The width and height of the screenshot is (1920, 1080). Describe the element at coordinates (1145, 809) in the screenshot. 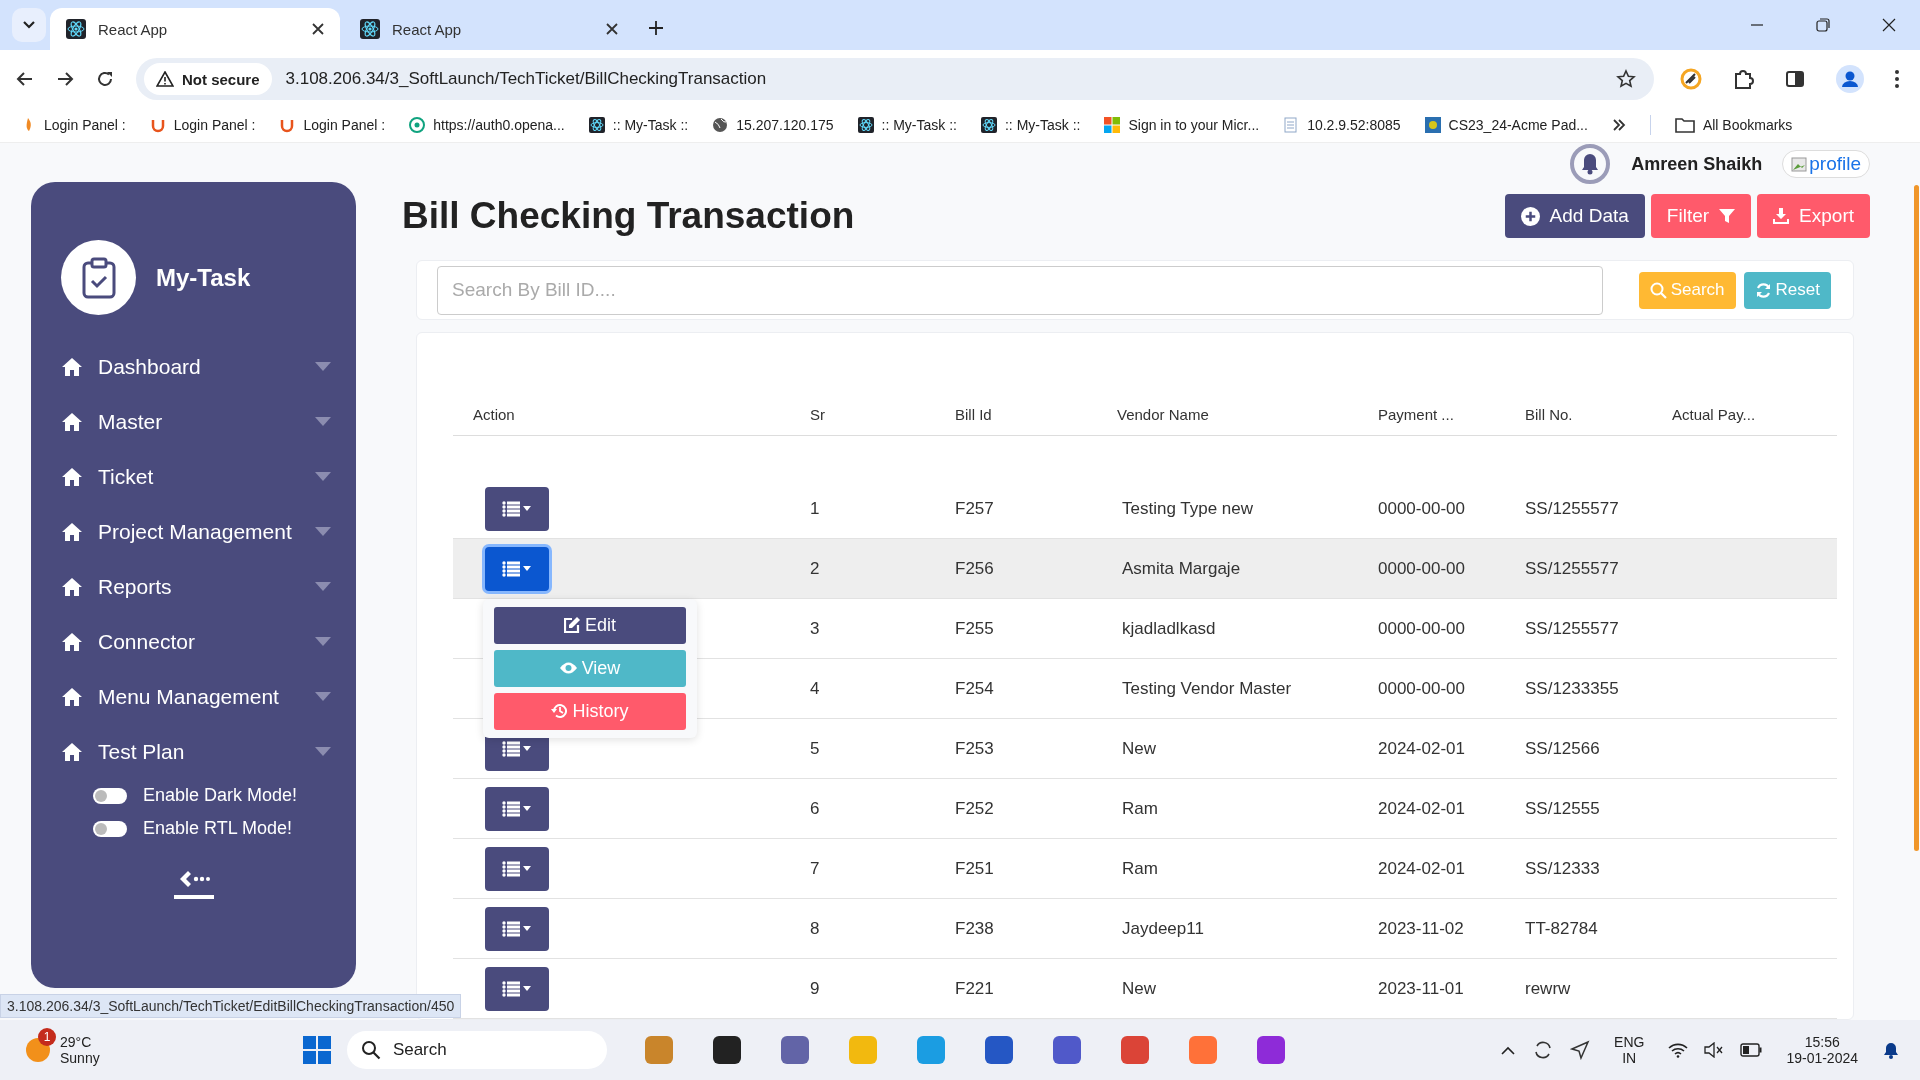

I see `table-row: 6 F252 Ram 2024-02-01 SS/12555` at that location.